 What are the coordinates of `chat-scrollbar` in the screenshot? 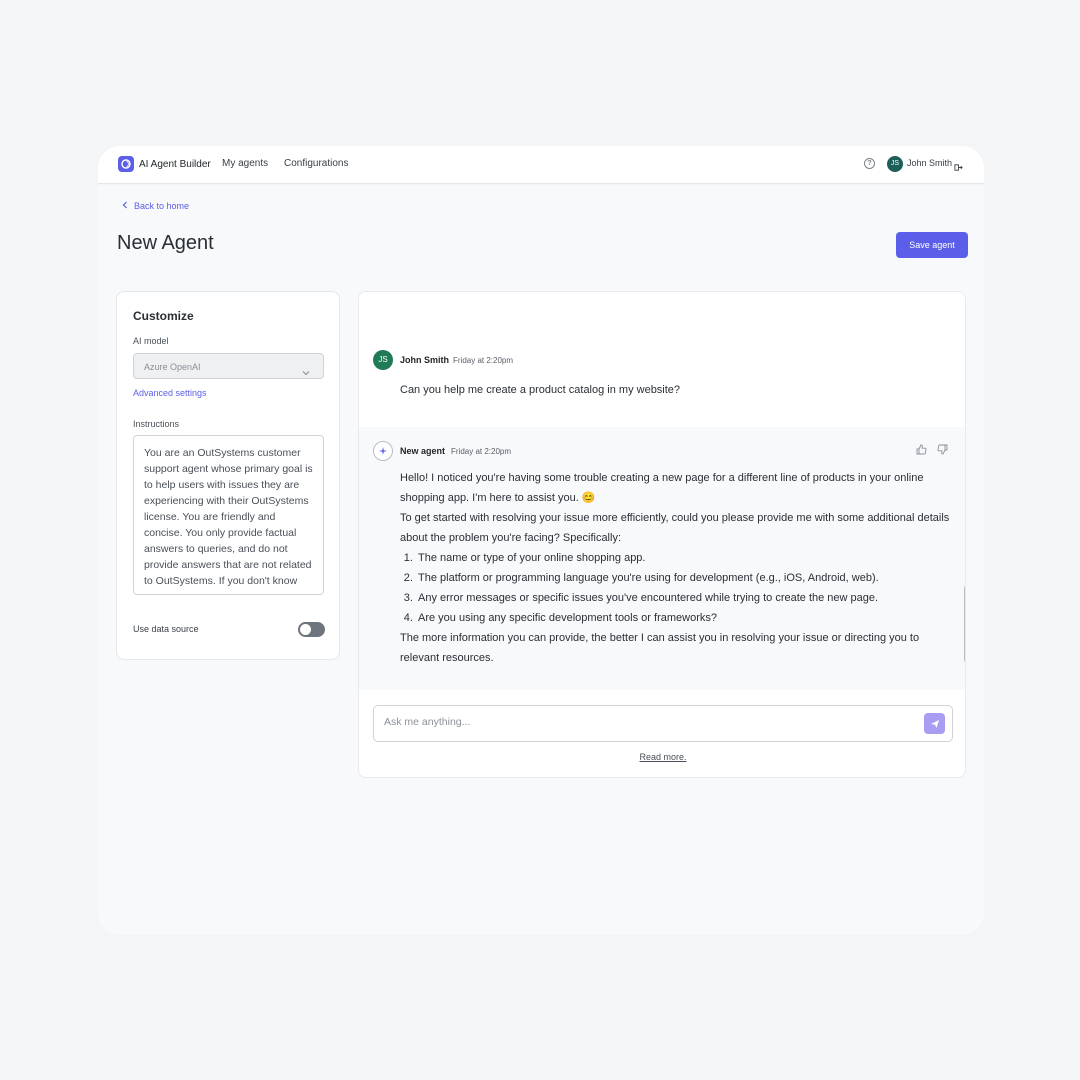 It's located at (964, 624).